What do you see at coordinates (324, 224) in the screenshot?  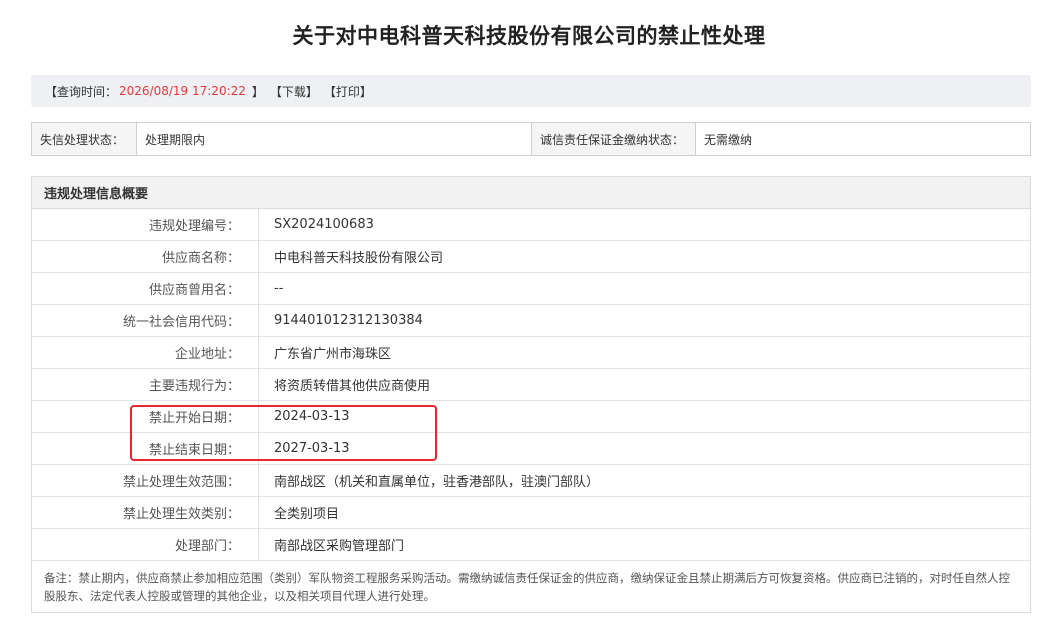 I see `row-value: SX2024100683` at bounding box center [324, 224].